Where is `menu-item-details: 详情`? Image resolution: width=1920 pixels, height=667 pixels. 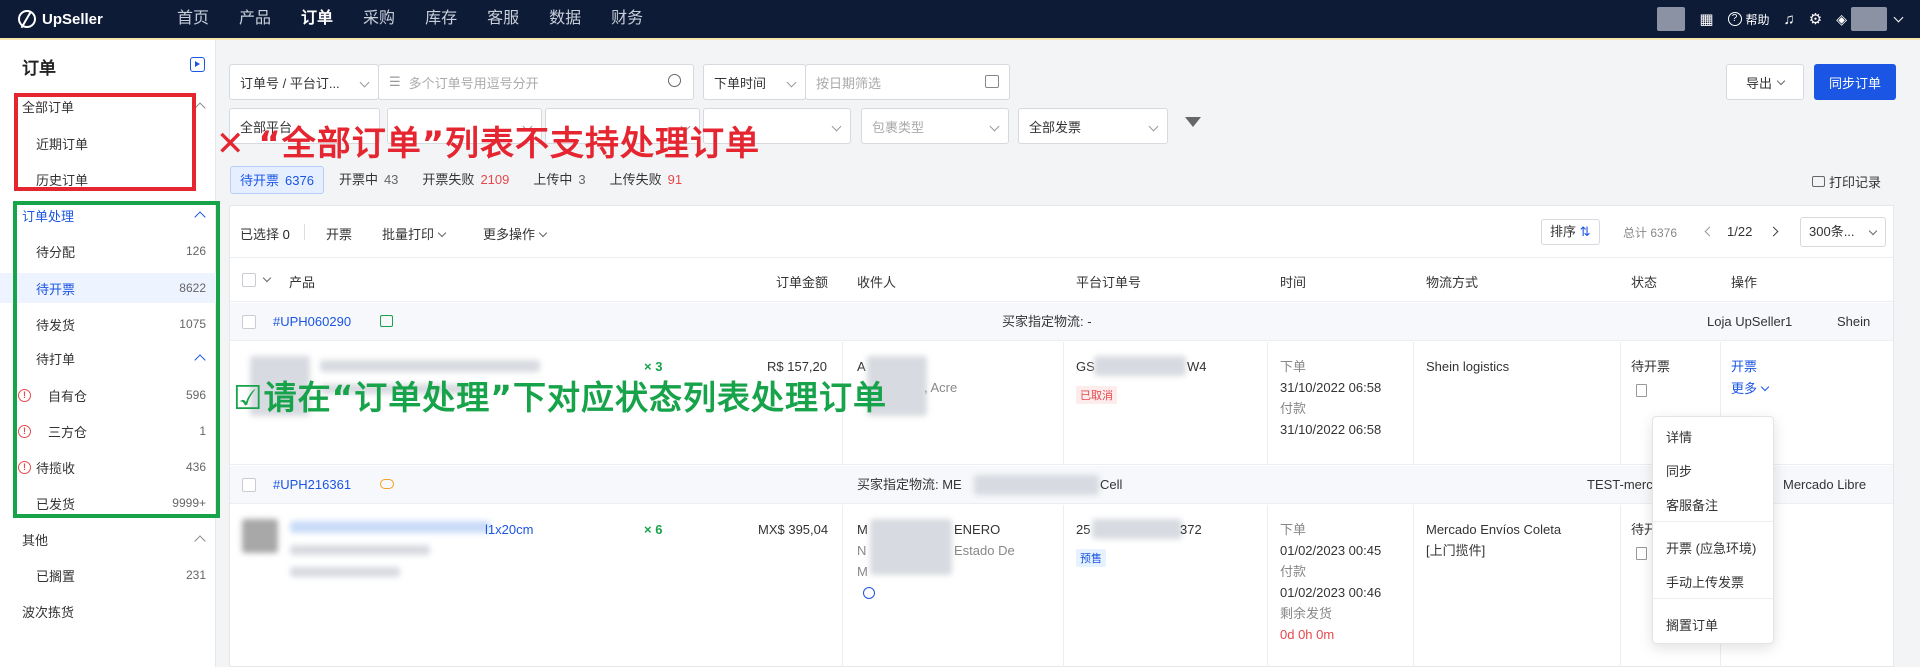
menu-item-details: 详情 is located at coordinates (1679, 436).